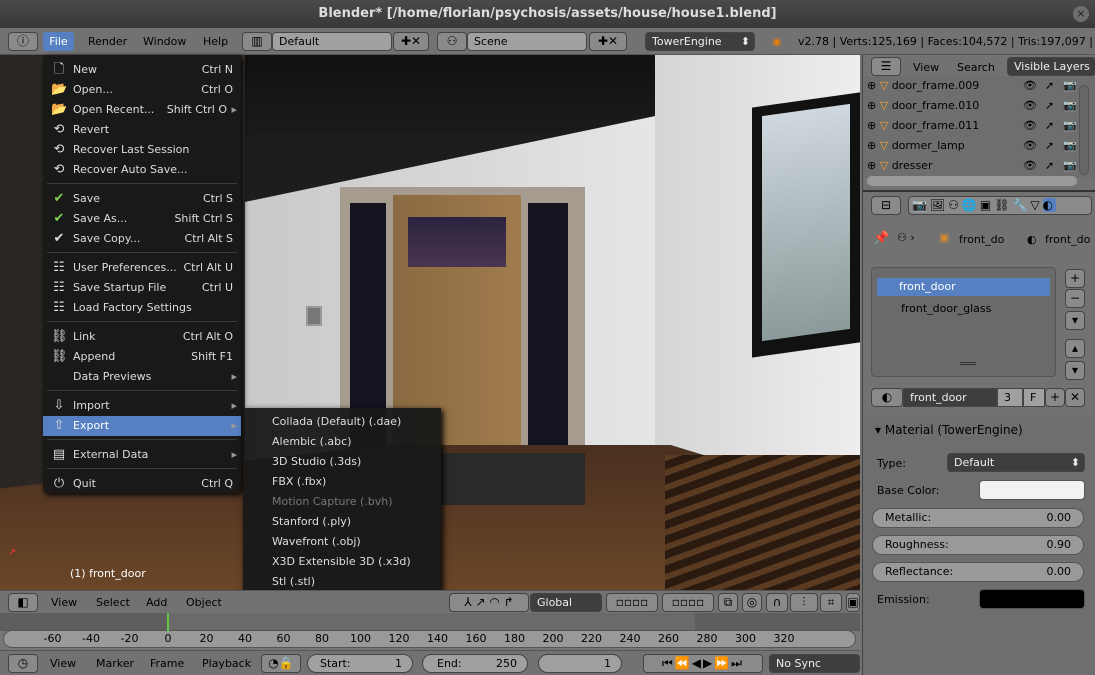 This screenshot has height=675, width=1095. What do you see at coordinates (142, 219) in the screenshot?
I see `file-menu-item-save-as: ✔ Save As... Shift Ctrl S` at bounding box center [142, 219].